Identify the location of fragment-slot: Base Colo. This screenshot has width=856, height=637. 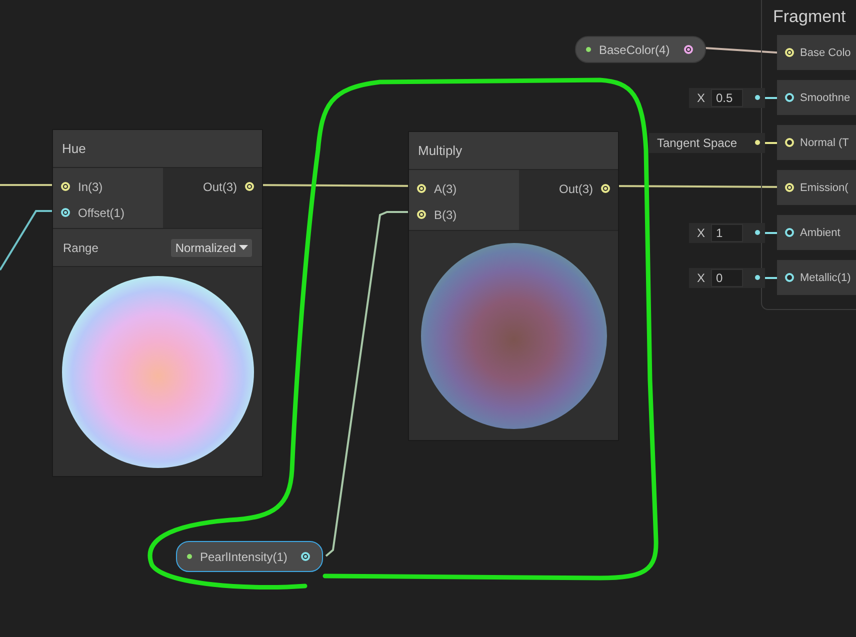
(816, 52).